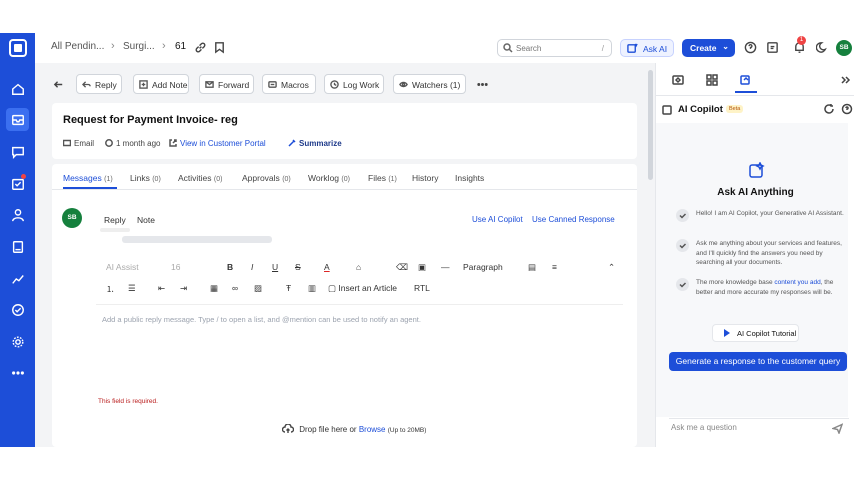 The height and width of the screenshot is (480, 854). I want to click on chevron-down-icon: ⌄, so click(725, 46).